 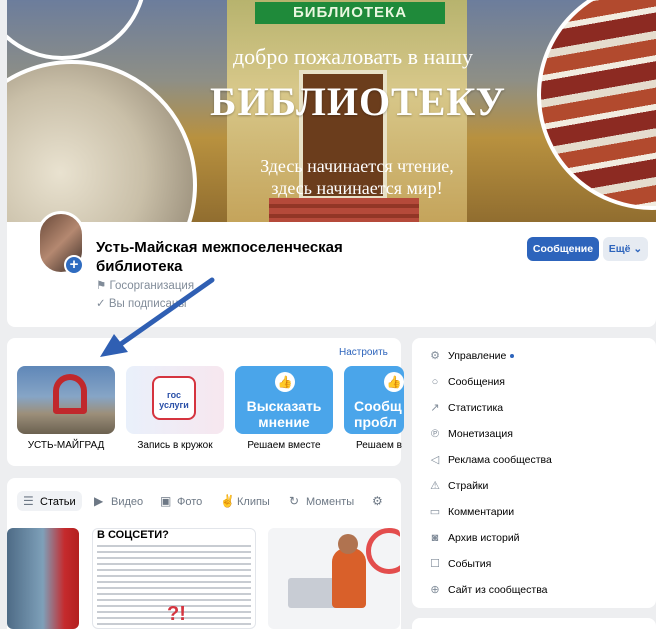 I want to click on sidebar-item-statistics: ↗ Статистика, so click(x=465, y=408).